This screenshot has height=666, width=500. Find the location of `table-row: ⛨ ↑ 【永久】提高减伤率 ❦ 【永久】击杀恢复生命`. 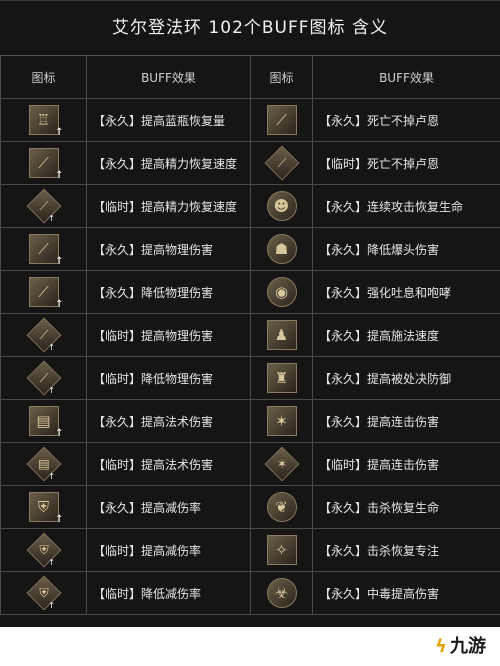

table-row: ⛨ ↑ 【永久】提高减伤率 ❦ 【永久】击杀恢复生命 is located at coordinates (250, 507).